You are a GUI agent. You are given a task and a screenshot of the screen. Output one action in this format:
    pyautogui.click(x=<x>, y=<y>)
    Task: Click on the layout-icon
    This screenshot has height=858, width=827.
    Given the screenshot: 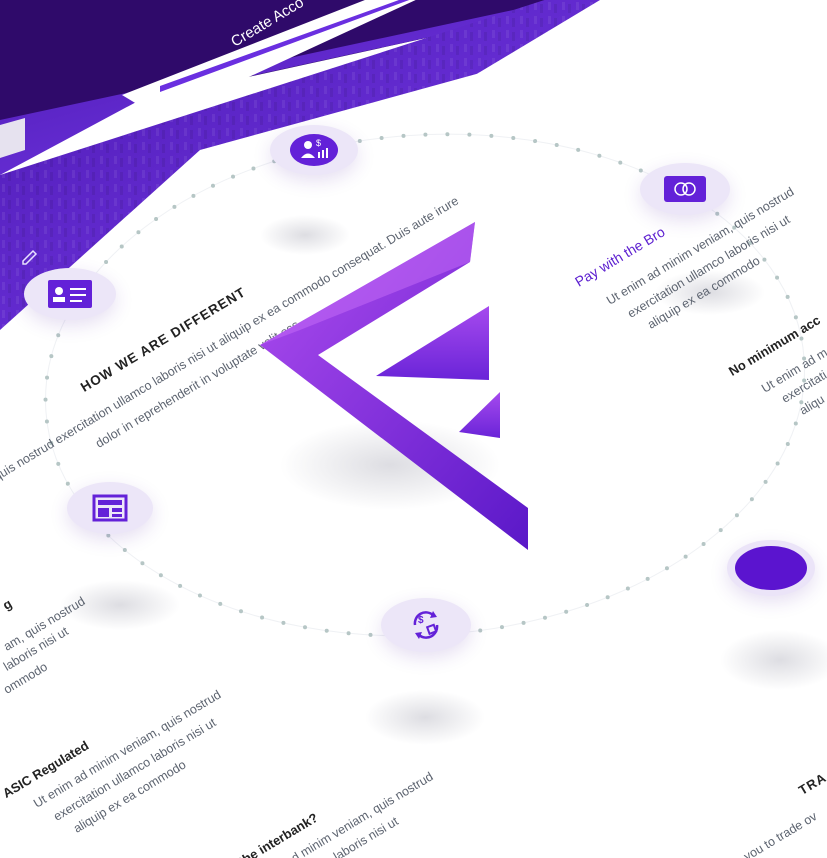 What is the action you would take?
    pyautogui.click(x=110, y=508)
    